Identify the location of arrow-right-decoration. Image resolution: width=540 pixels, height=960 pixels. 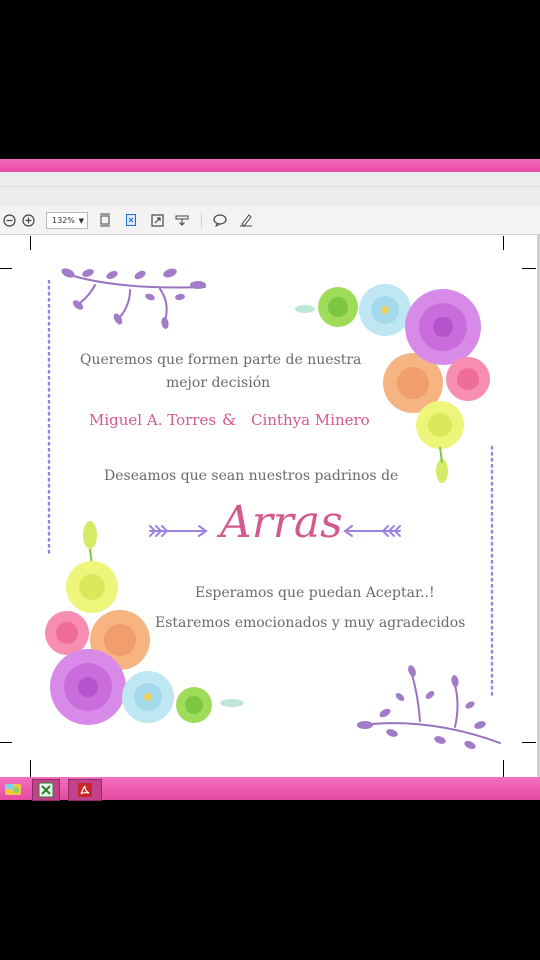
(372, 531).